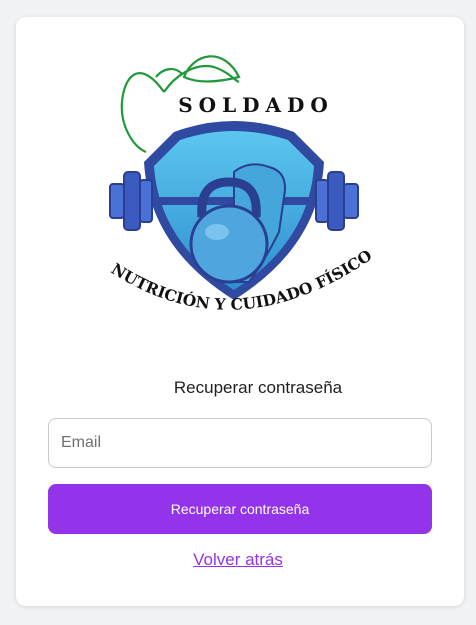  Describe the element at coordinates (258, 387) in the screenshot. I see `page-heading: Recuperar contraseña` at that location.